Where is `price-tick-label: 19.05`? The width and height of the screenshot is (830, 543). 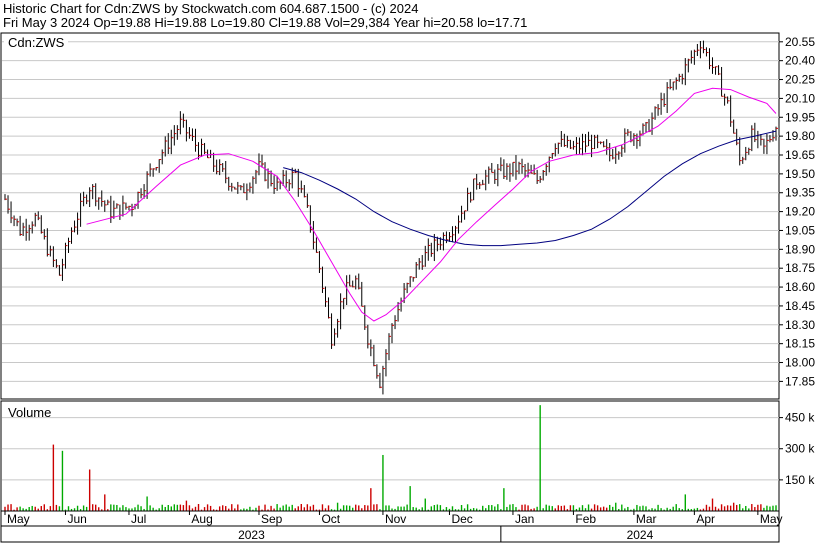
price-tick-label: 19.05 is located at coordinates (800, 230).